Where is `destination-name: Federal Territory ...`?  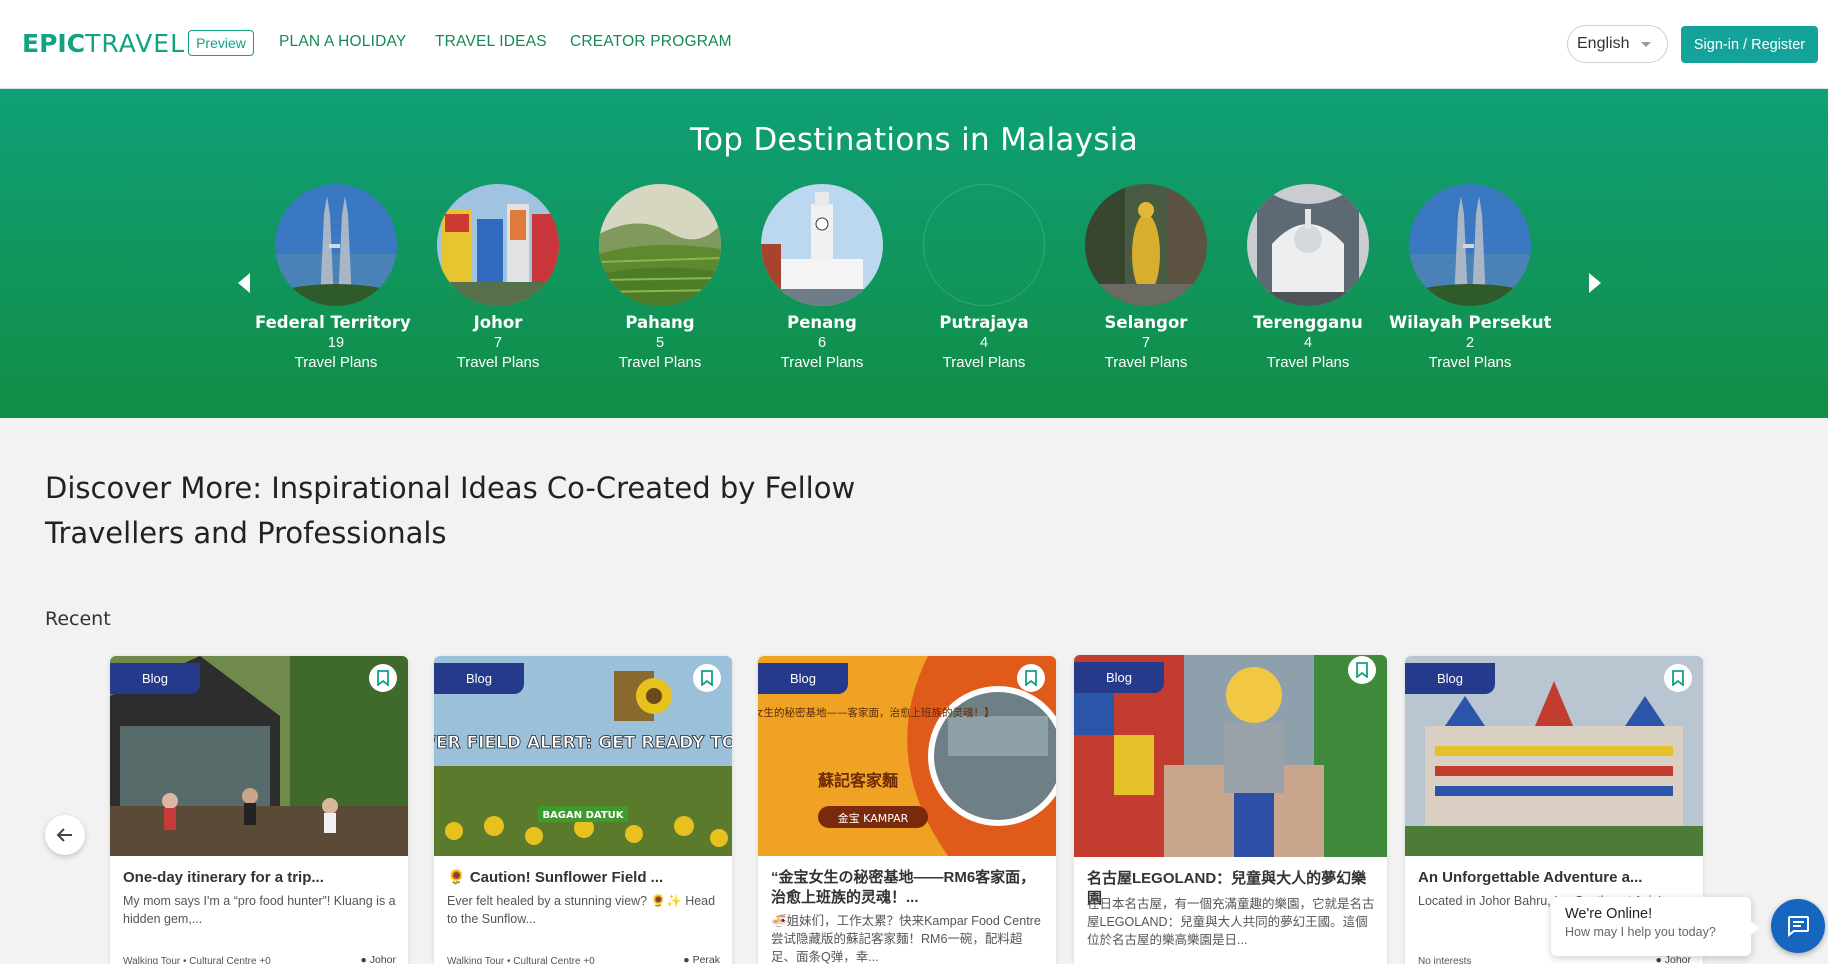
destination-name: Federal Territory ... is located at coordinates (336, 322).